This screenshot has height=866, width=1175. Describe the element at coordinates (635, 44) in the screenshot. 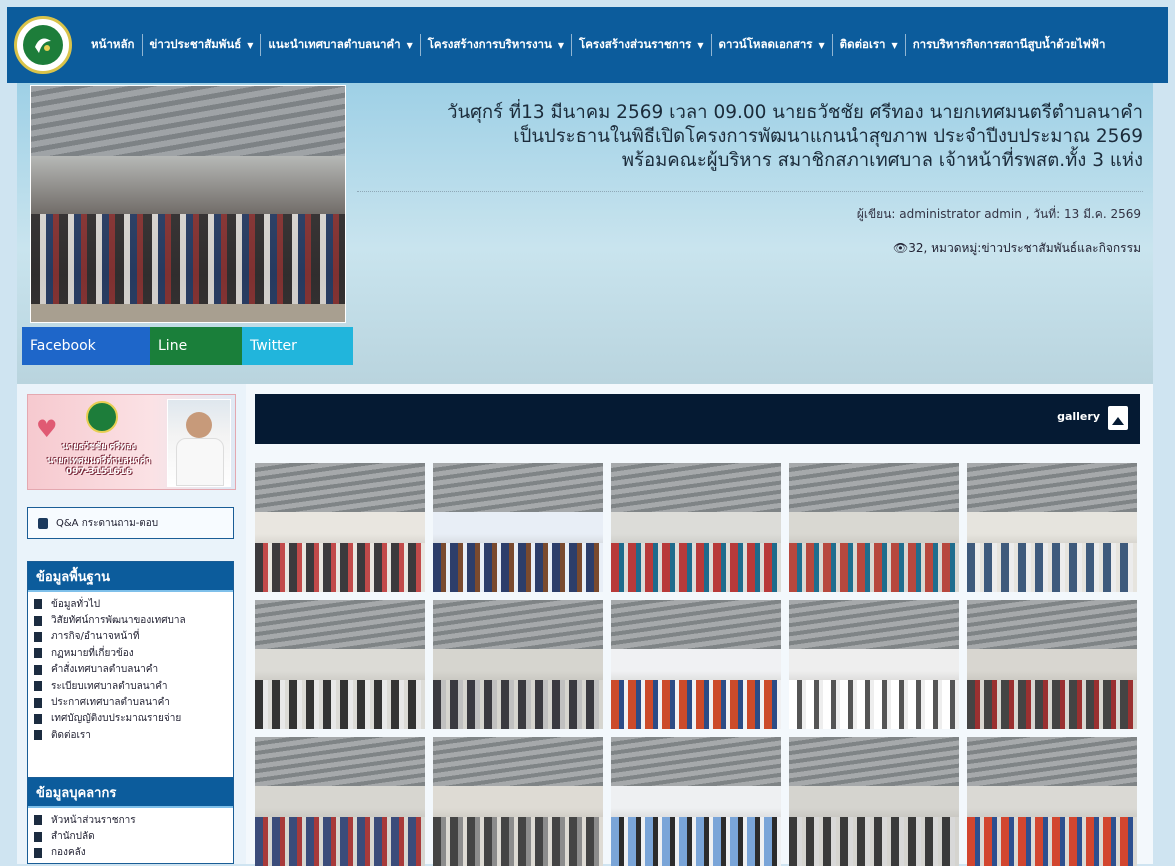

I see `nav-item-label: โครงสร้างส่วนราชการ` at that location.